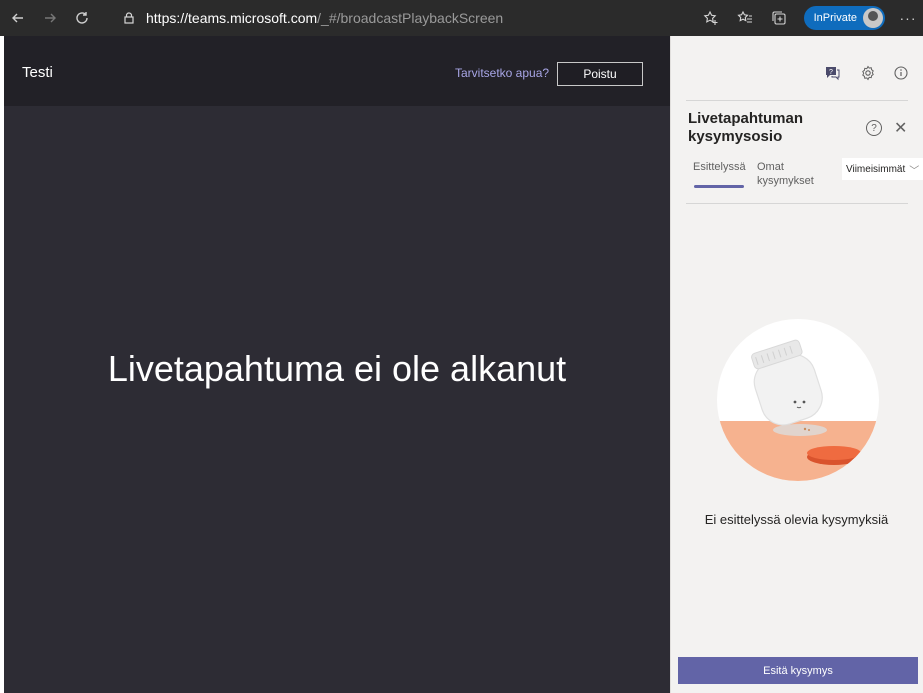 The width and height of the screenshot is (923, 693). Describe the element at coordinates (796, 68) in the screenshot. I see `panel-toolbar: ?` at that location.